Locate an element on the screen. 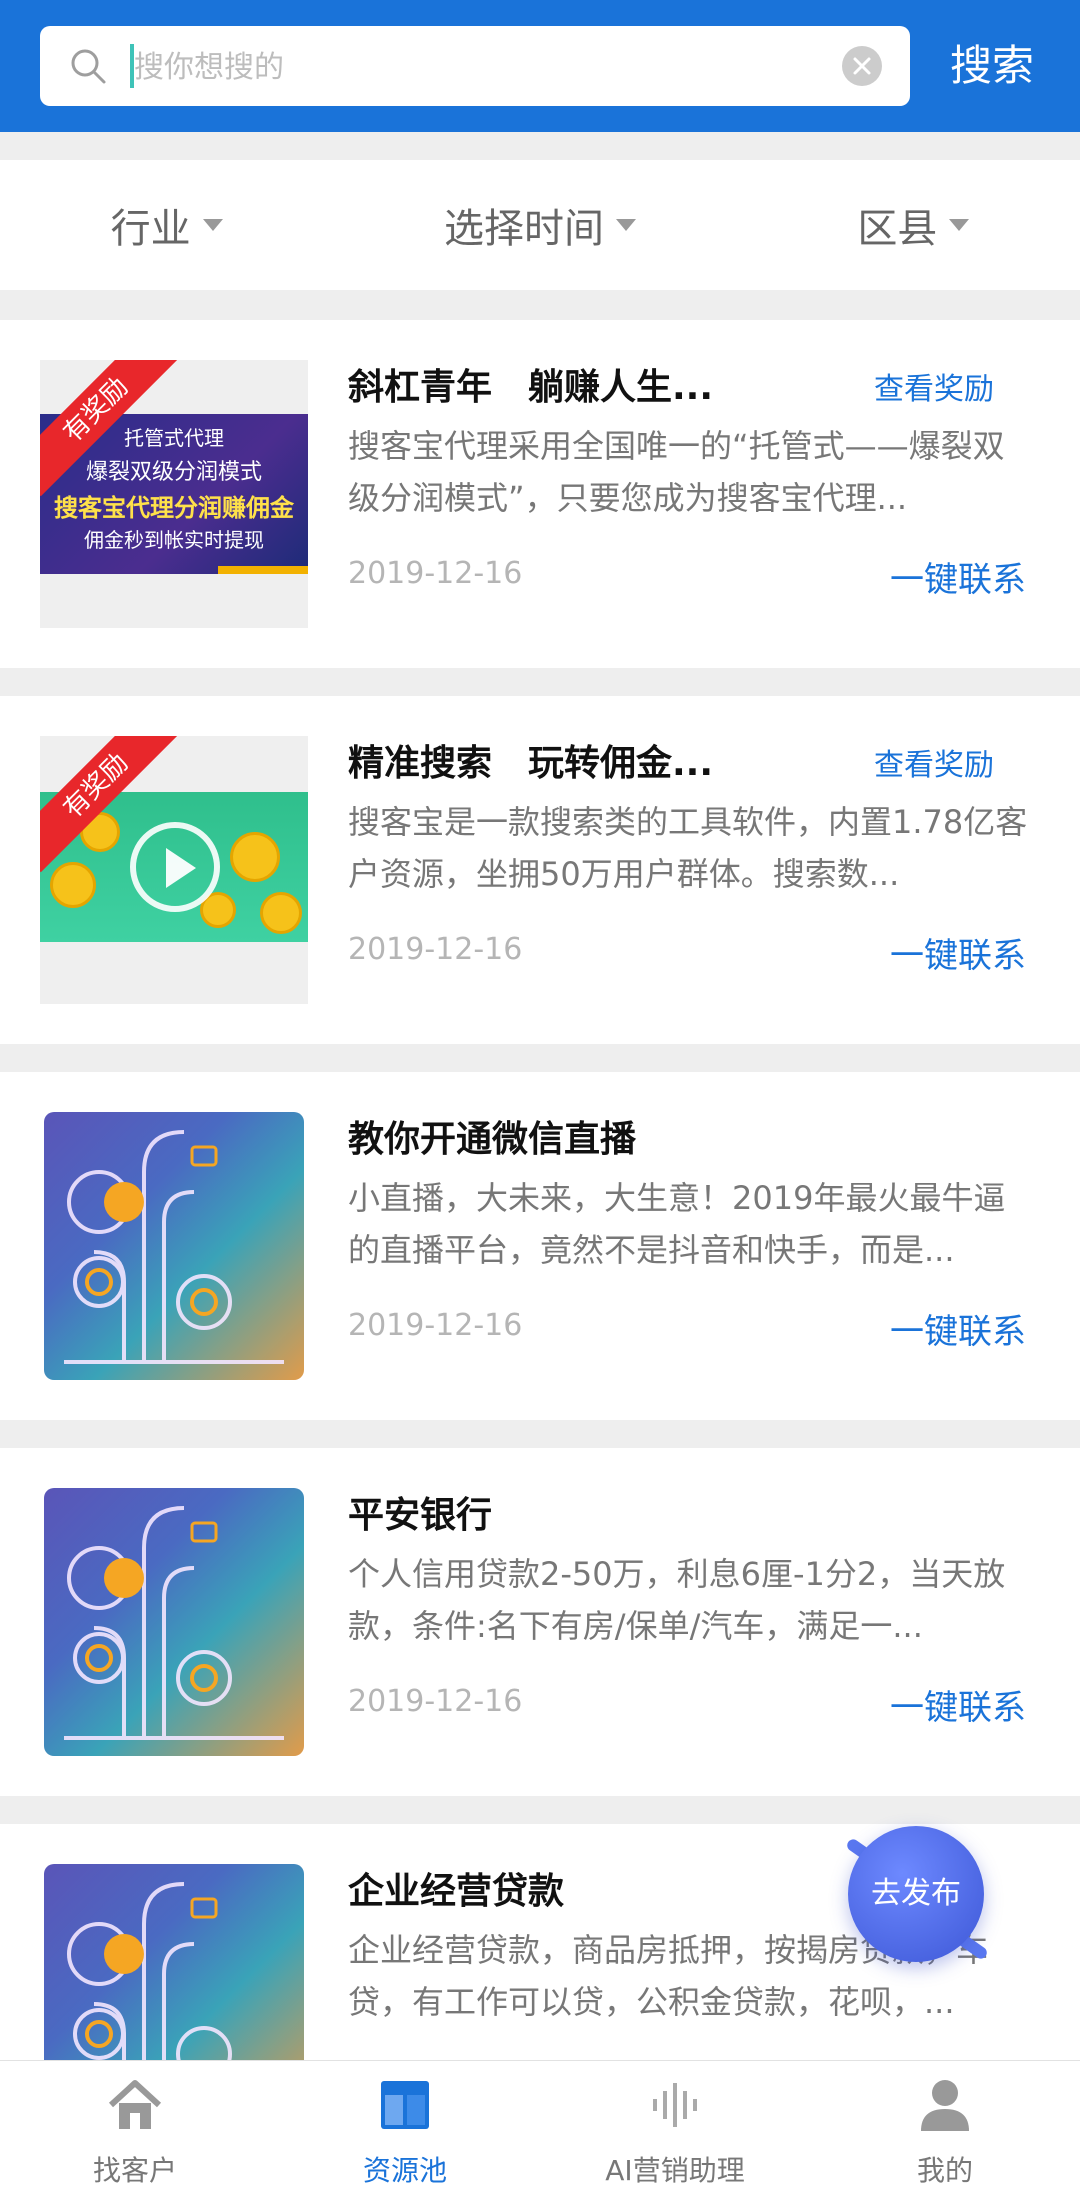  filter-time: 选择时间 is located at coordinates (540, 225).